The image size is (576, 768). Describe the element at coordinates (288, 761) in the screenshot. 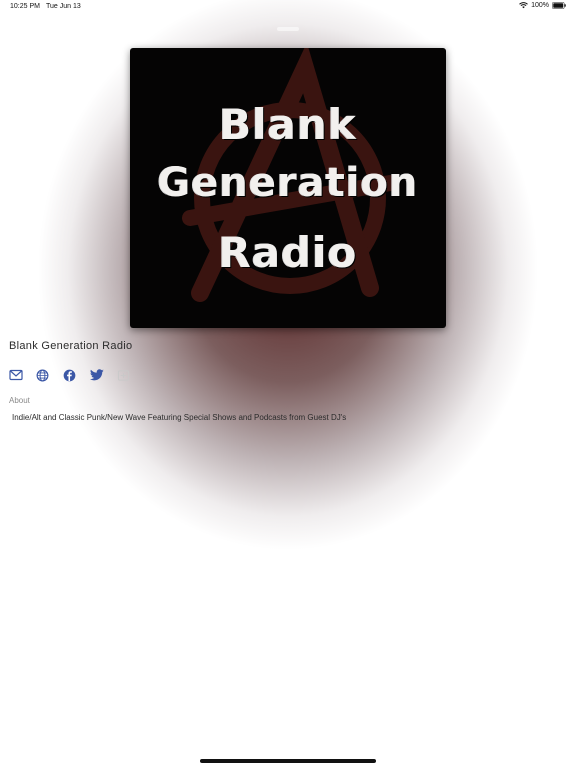

I see `home-indicator` at that location.